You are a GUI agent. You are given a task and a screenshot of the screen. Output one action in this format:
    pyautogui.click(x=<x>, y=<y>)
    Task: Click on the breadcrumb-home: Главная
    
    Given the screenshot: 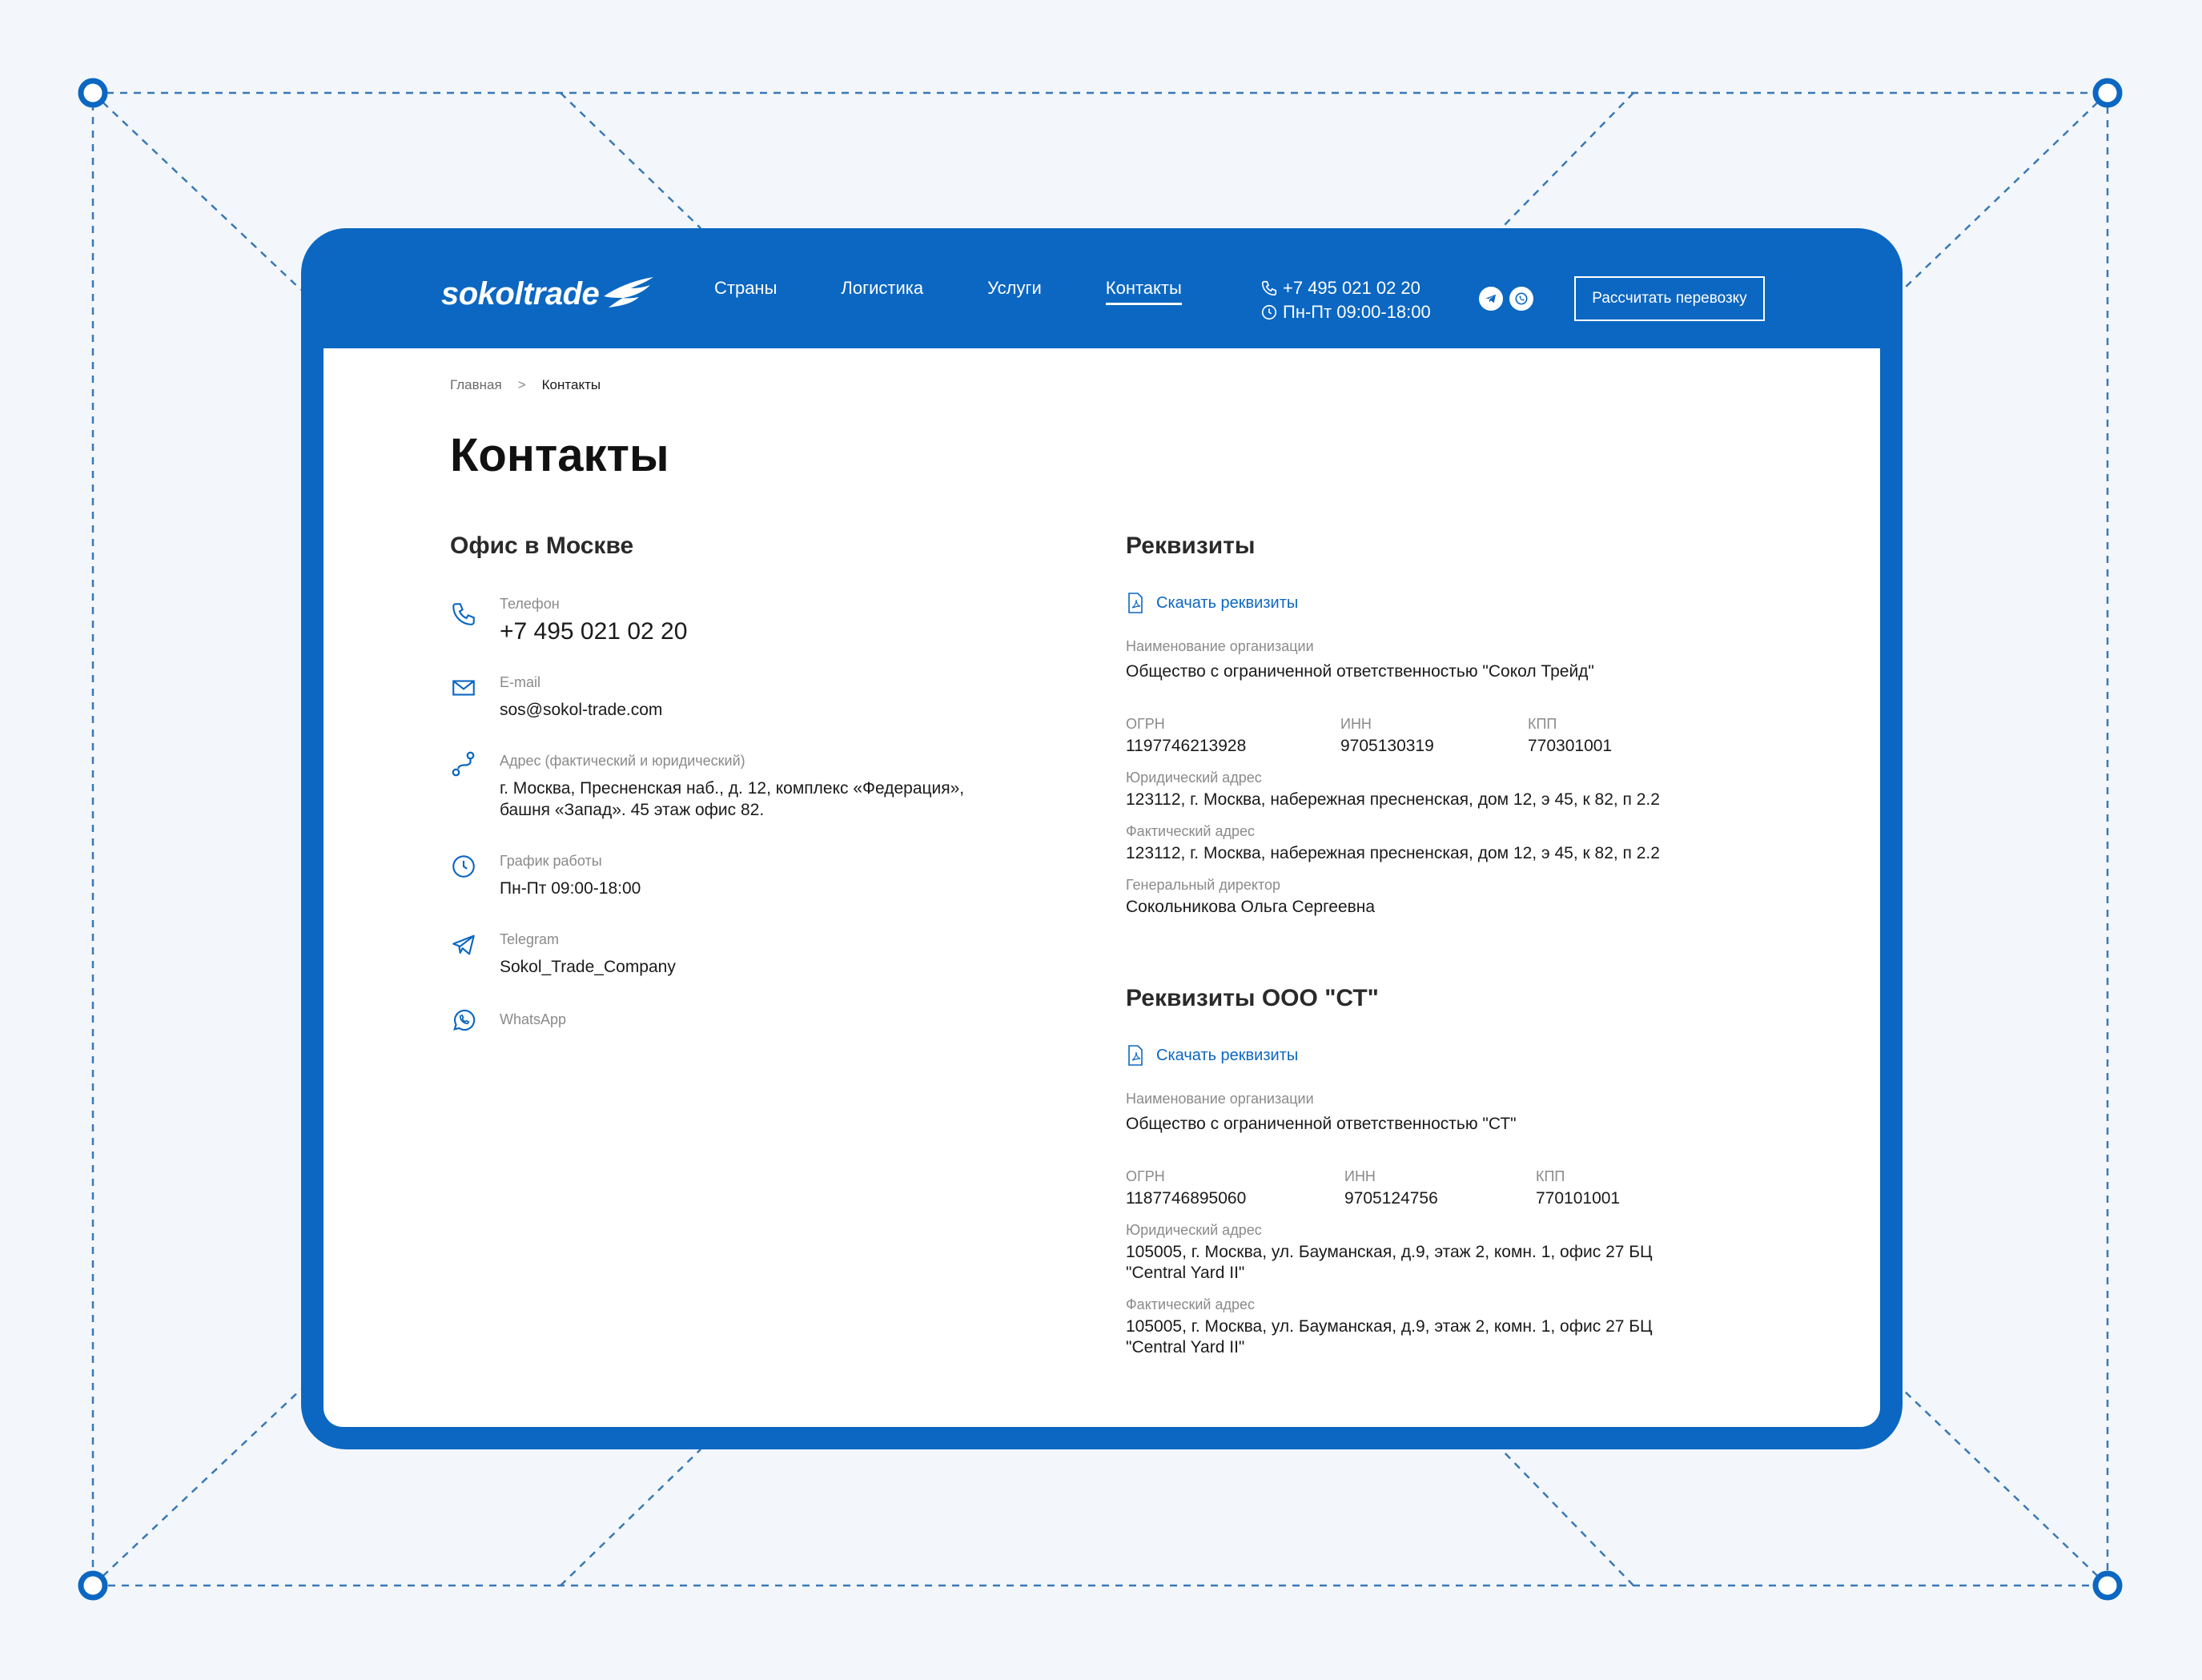 What is the action you would take?
    pyautogui.click(x=476, y=385)
    